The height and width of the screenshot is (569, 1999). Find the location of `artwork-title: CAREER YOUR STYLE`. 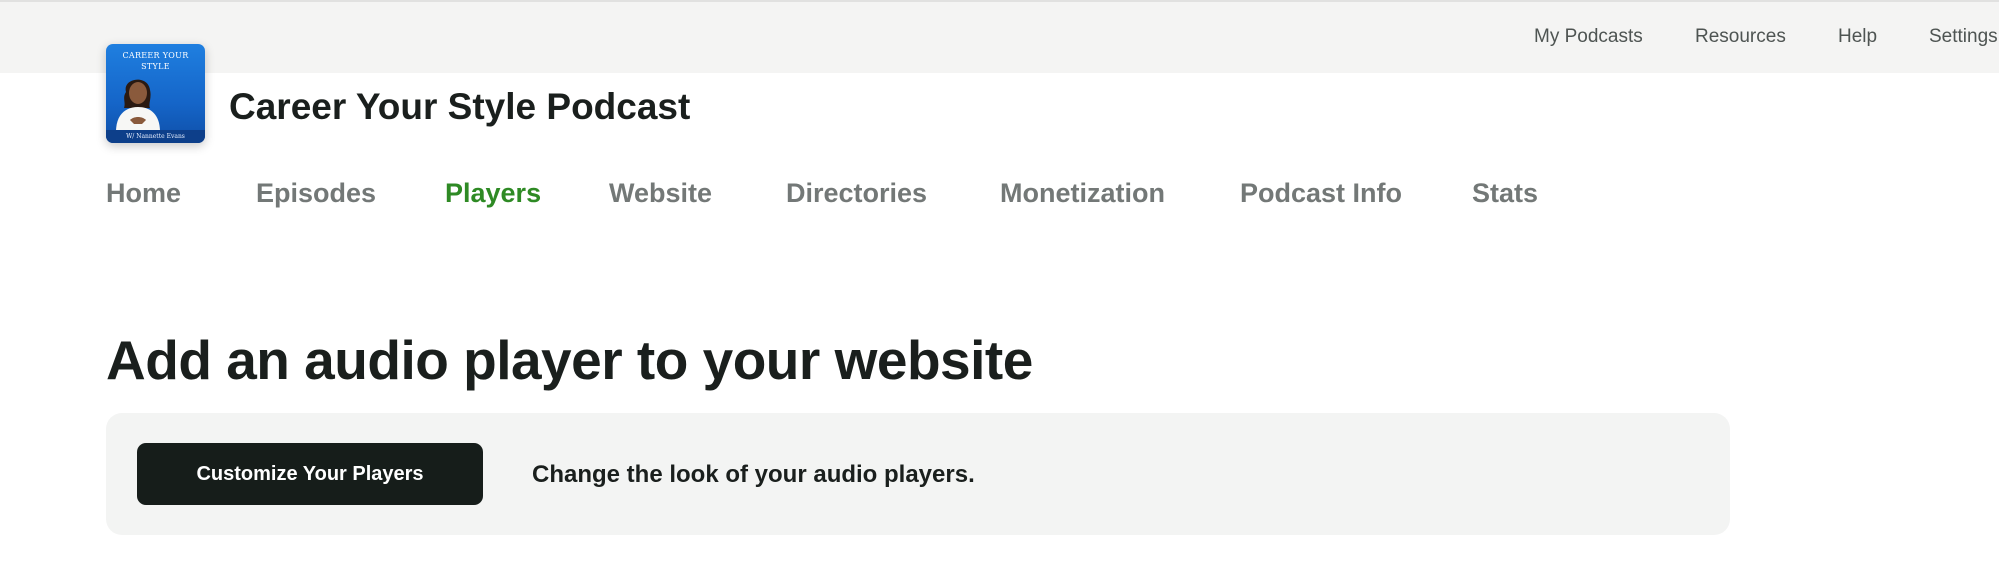

artwork-title: CAREER YOUR STYLE is located at coordinates (155, 61).